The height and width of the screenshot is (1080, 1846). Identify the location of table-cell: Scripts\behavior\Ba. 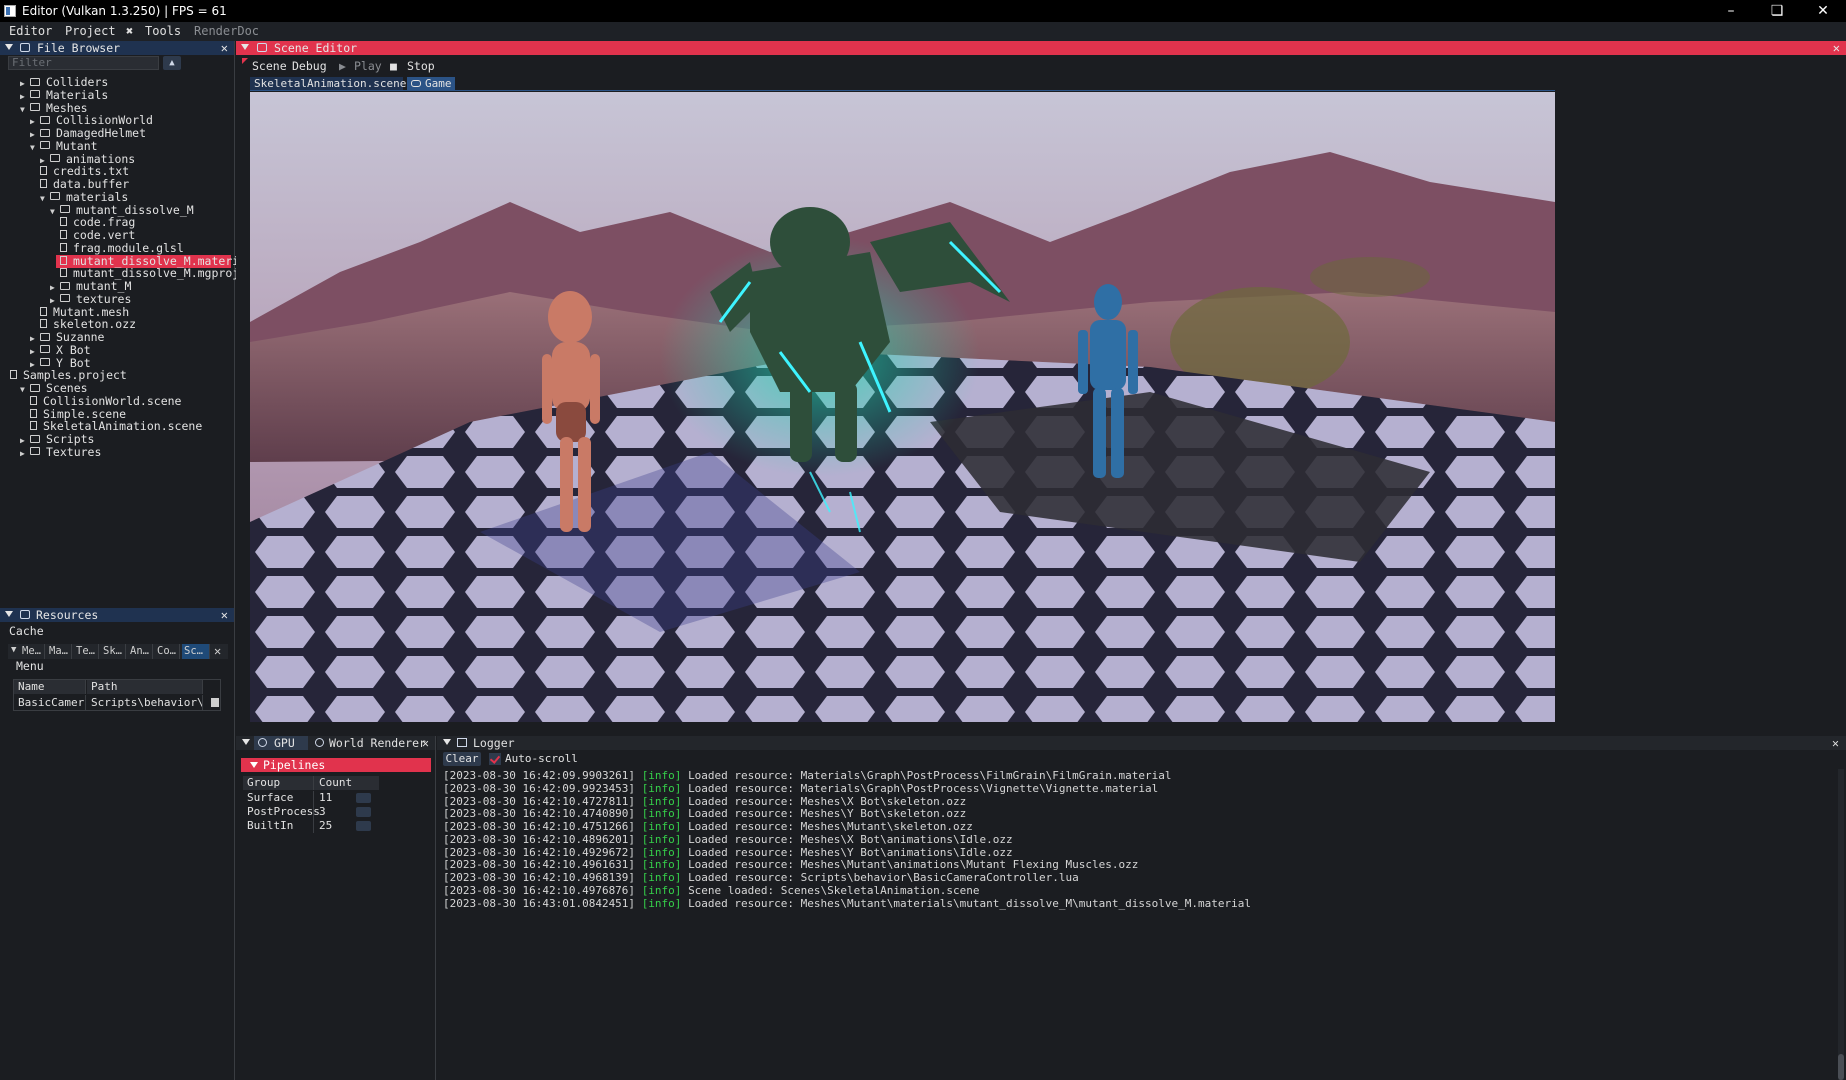
(145, 702).